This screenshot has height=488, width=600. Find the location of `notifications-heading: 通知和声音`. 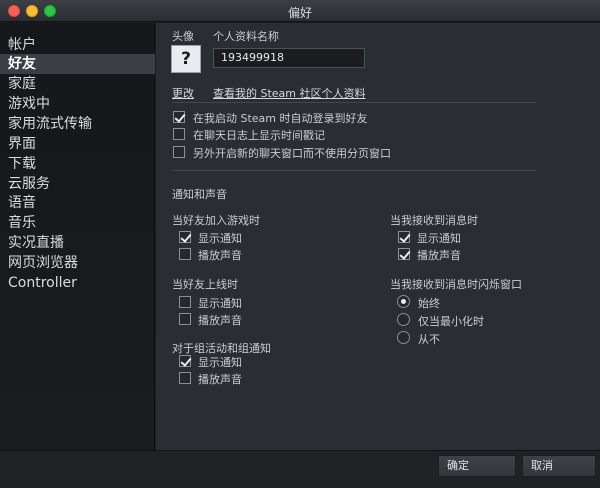

notifications-heading: 通知和声音 is located at coordinates (199, 194).